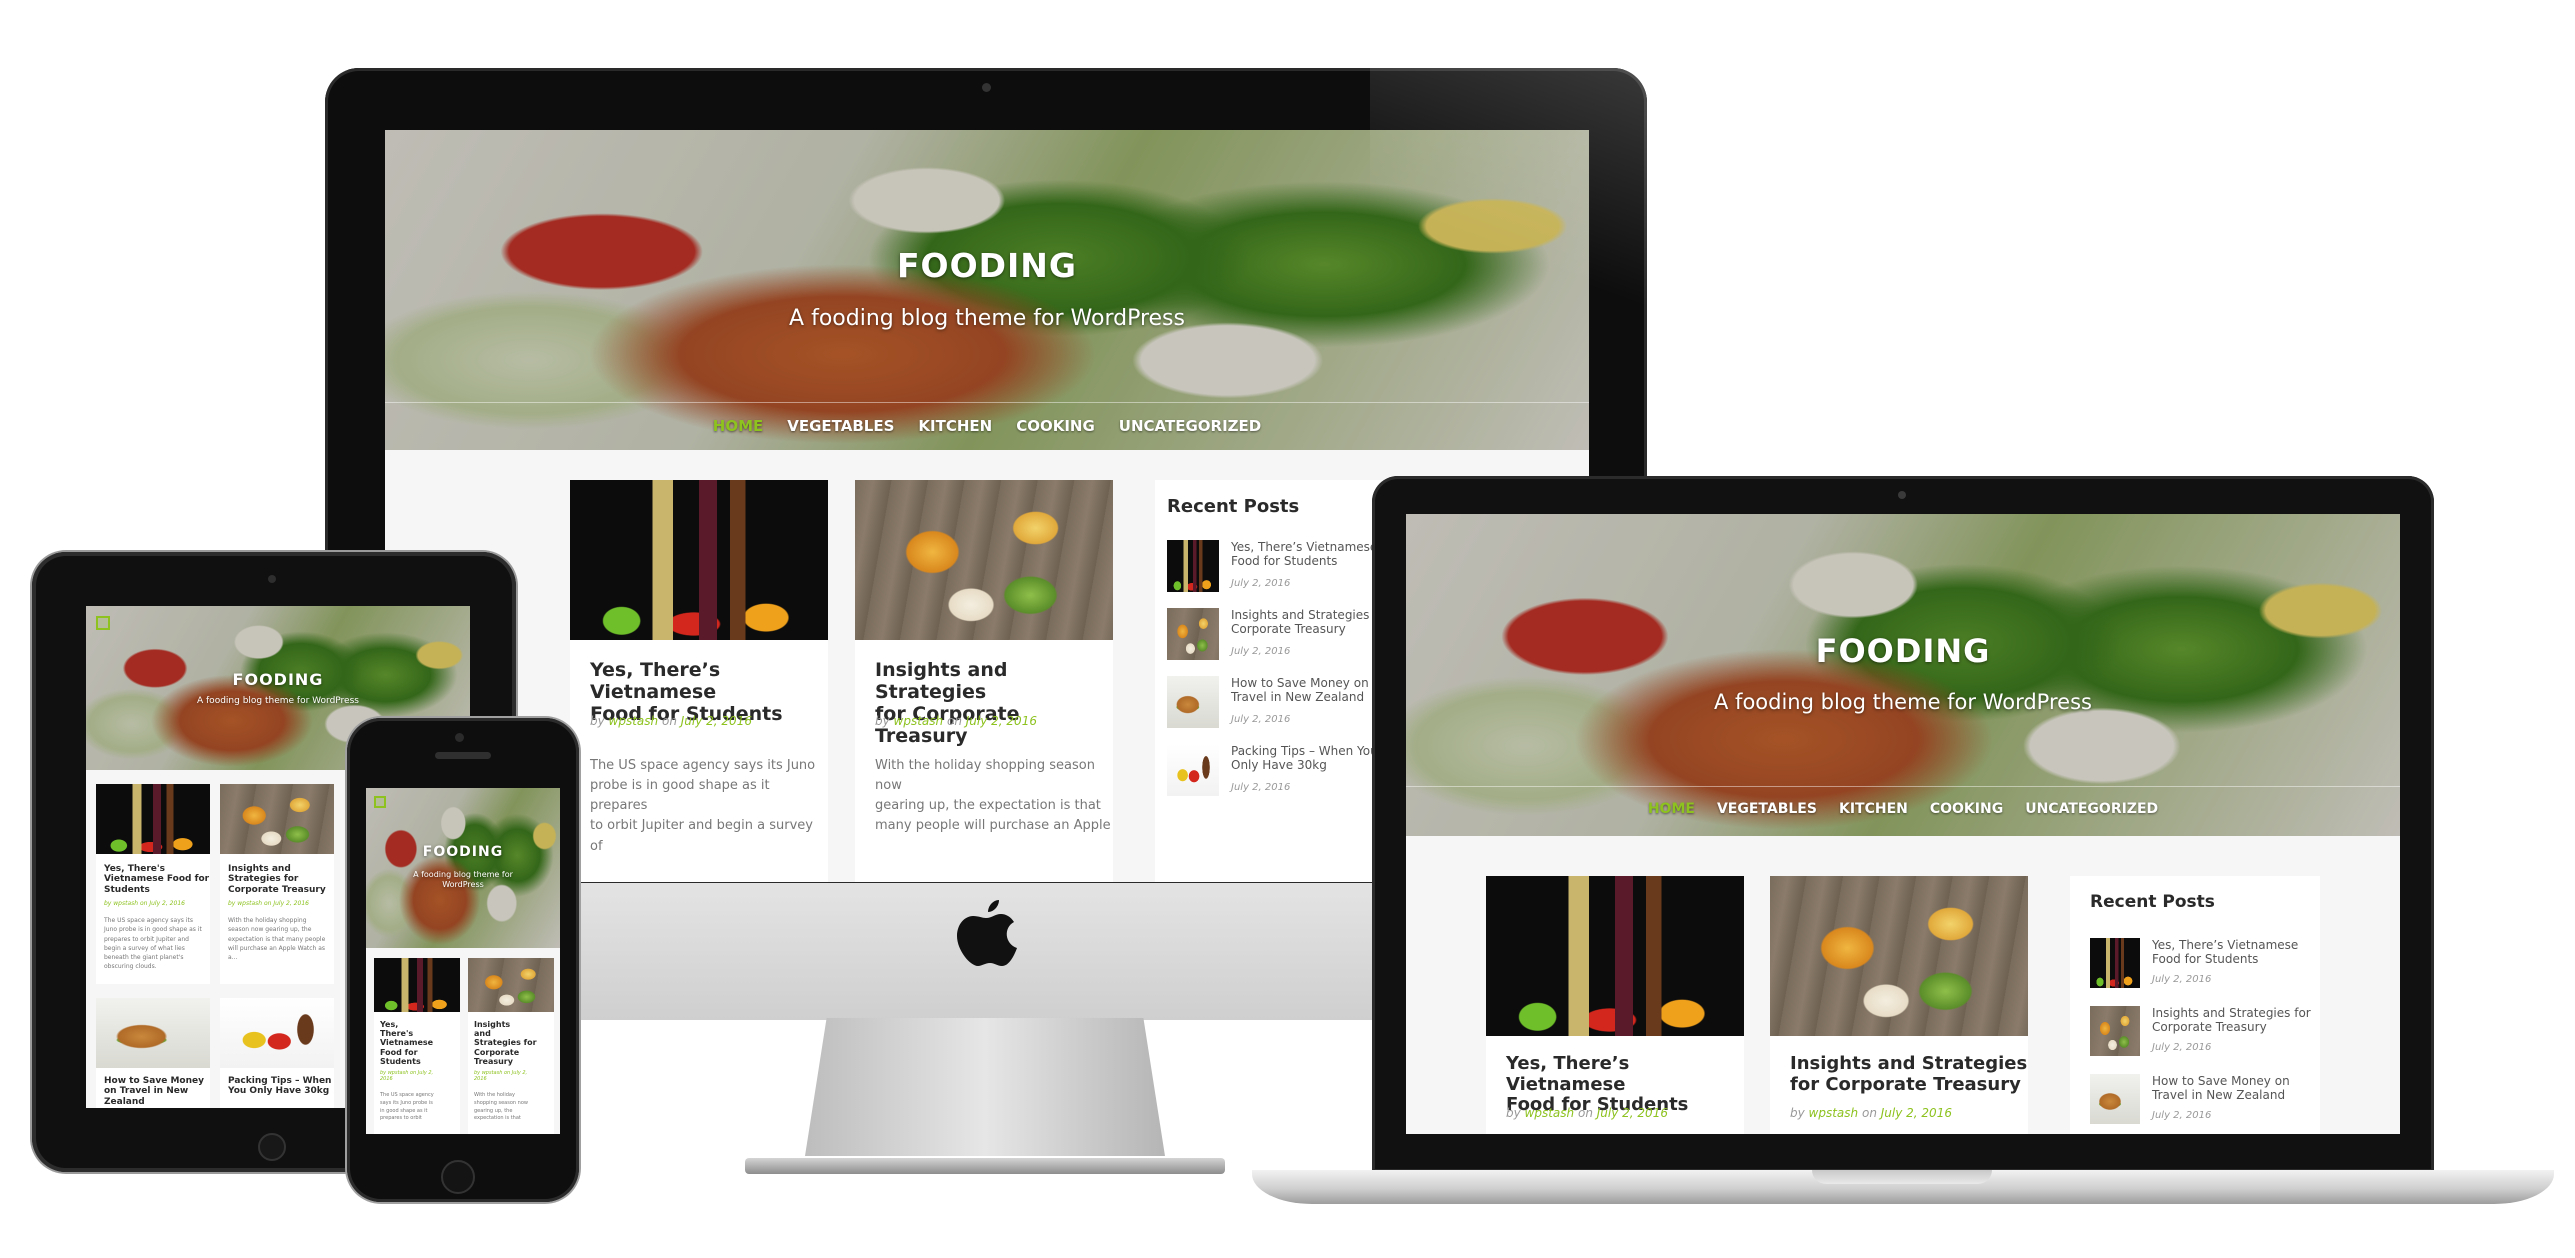  What do you see at coordinates (1233, 506) in the screenshot?
I see `widget-title: Recent Posts` at bounding box center [1233, 506].